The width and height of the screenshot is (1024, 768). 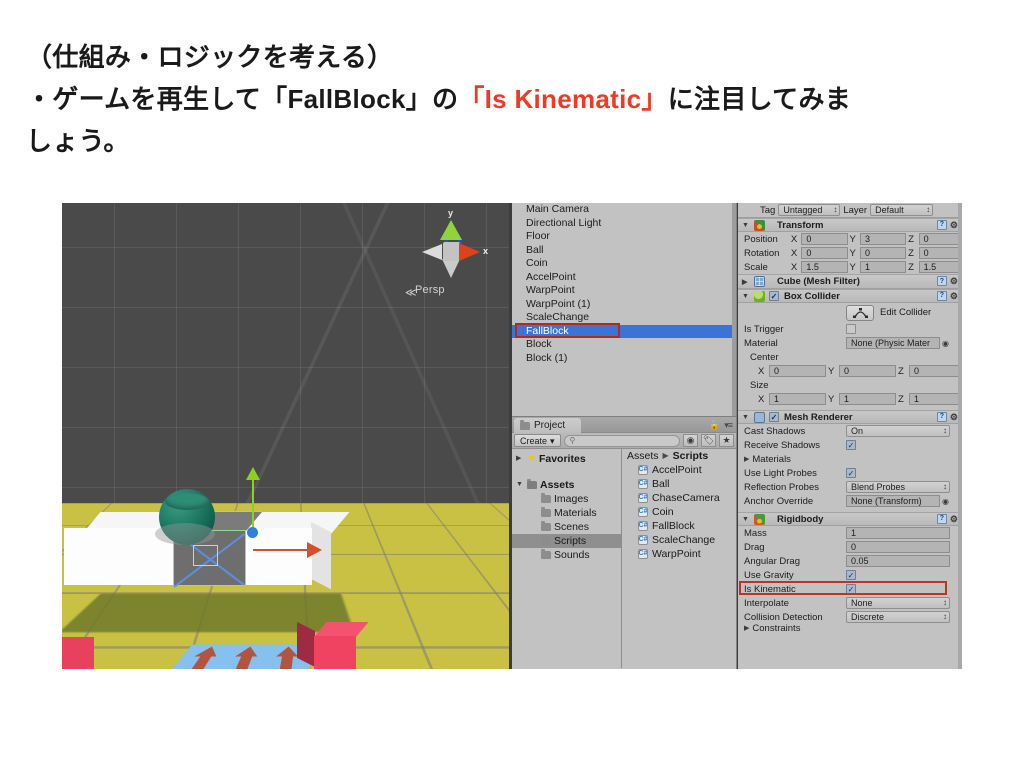 What do you see at coordinates (691, 456) in the screenshot?
I see `breadcrumb-item-scripts: Scripts` at bounding box center [691, 456].